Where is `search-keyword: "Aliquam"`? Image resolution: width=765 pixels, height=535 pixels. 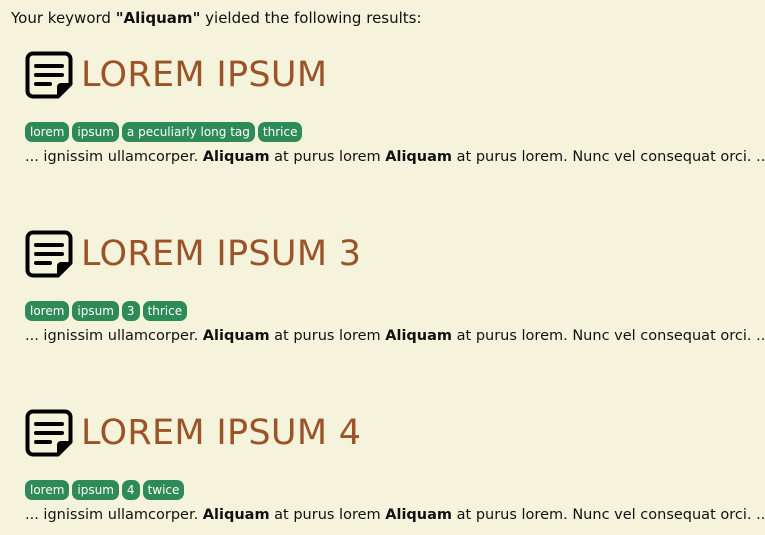
search-keyword: "Aliquam" is located at coordinates (158, 18).